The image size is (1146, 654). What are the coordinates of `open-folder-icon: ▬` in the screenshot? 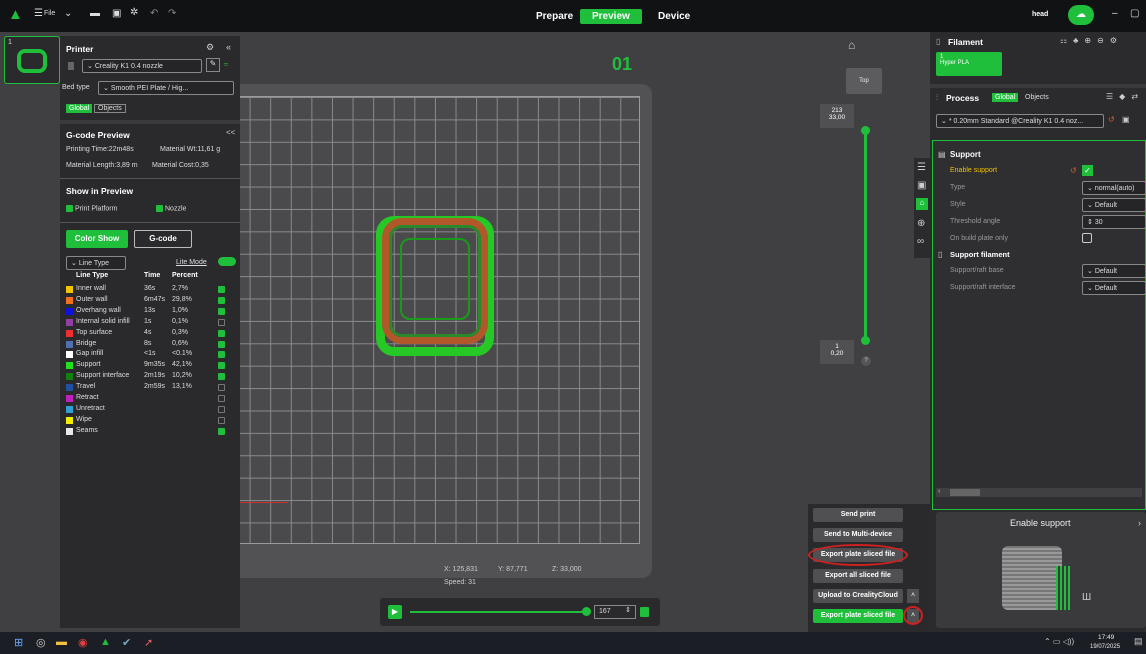 It's located at (95, 13).